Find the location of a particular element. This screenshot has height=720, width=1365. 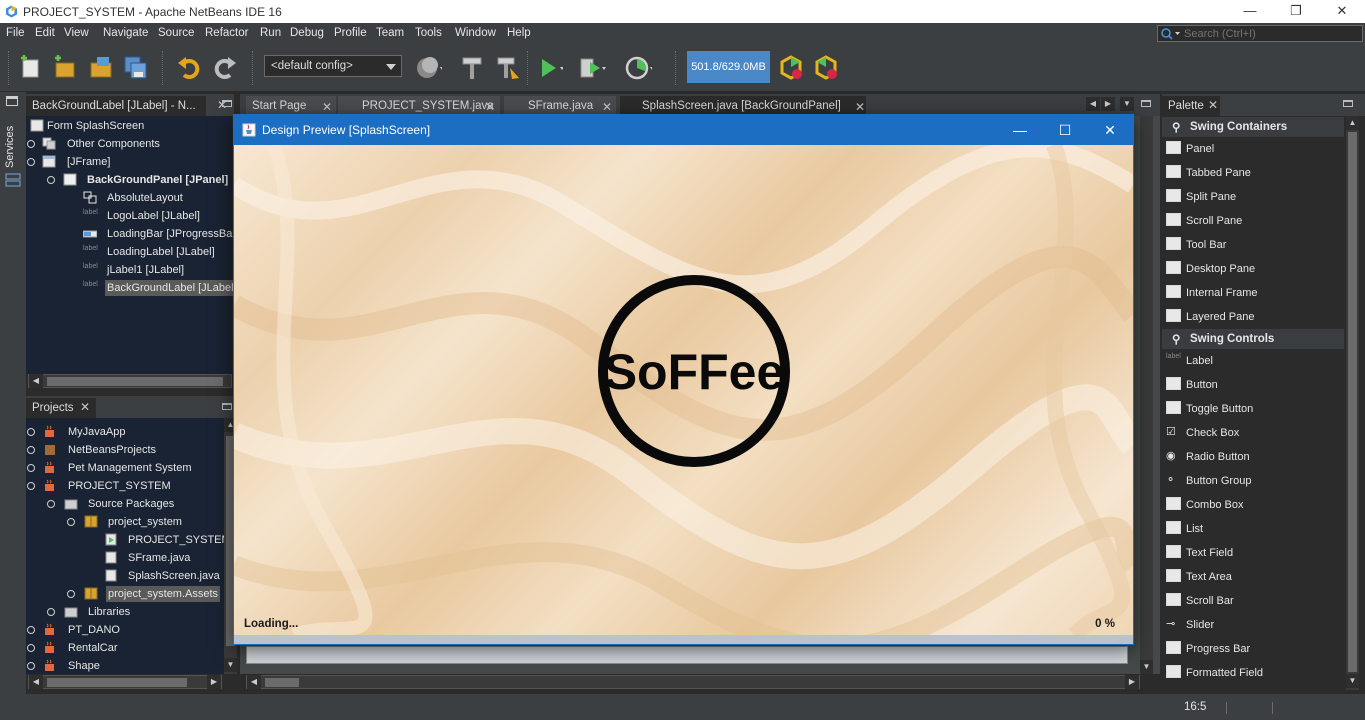

palette-item-panel: Panel is located at coordinates (1252, 149).